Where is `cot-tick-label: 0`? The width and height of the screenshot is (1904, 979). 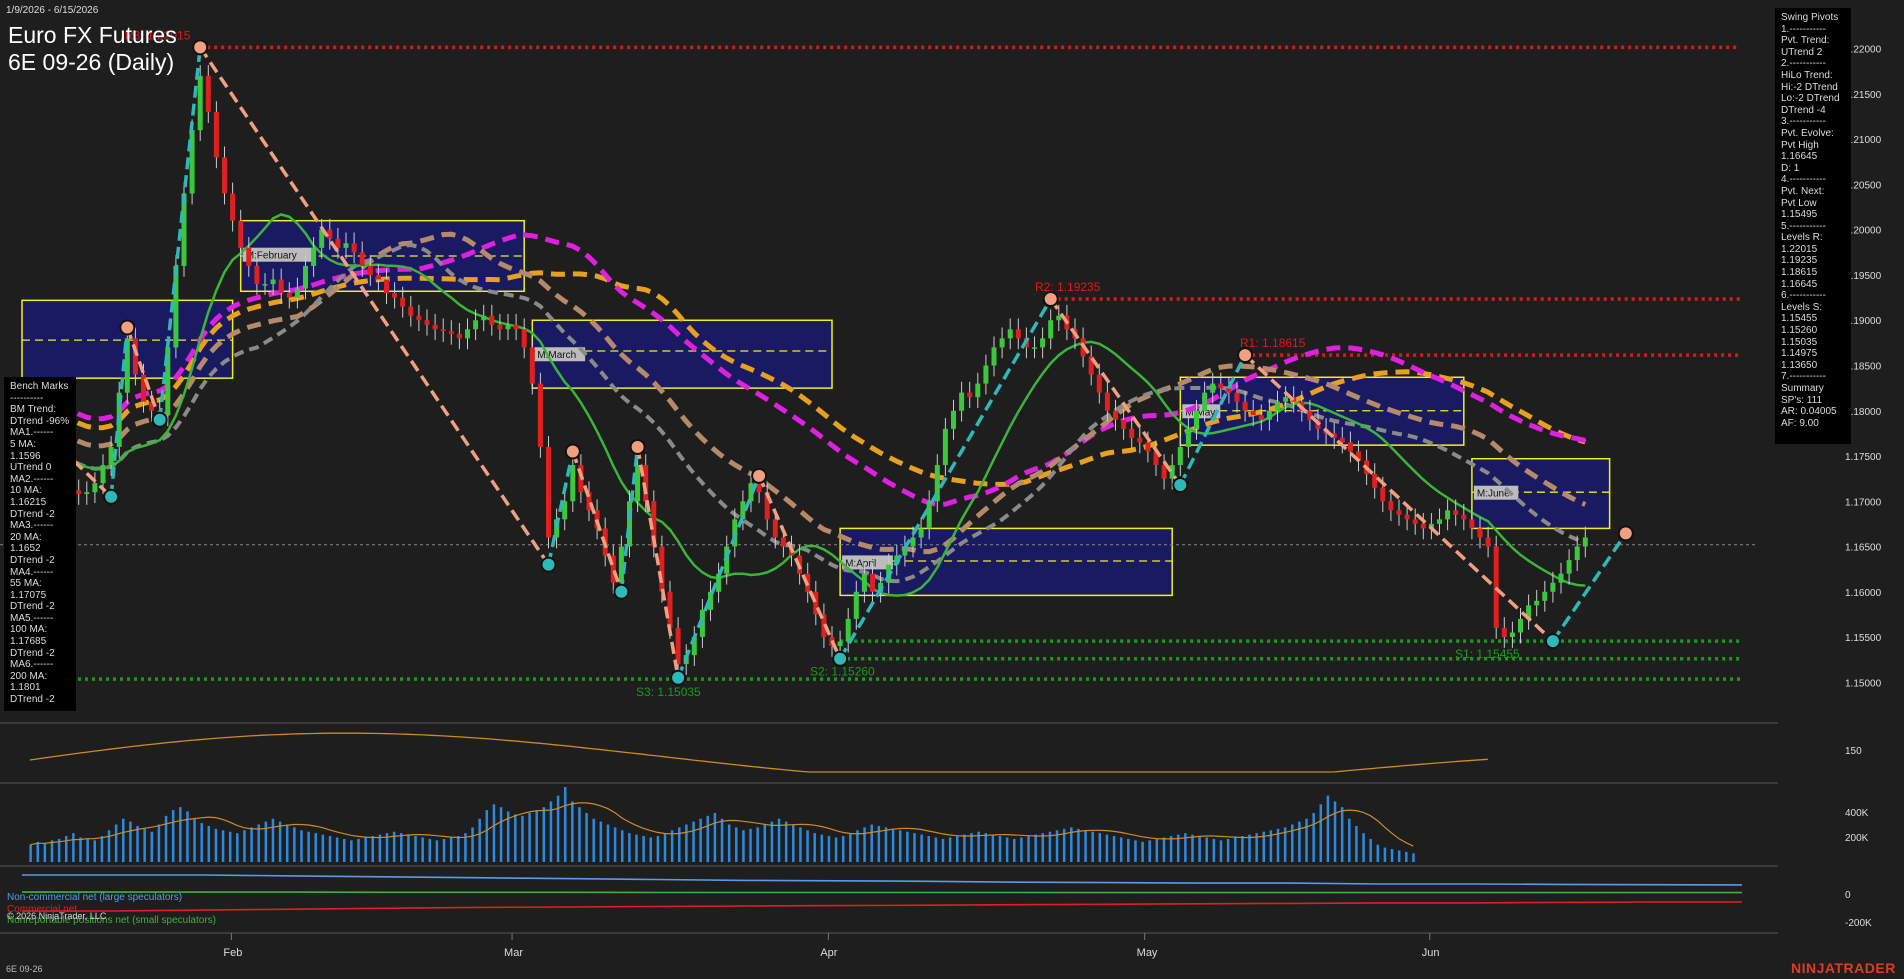 cot-tick-label: 0 is located at coordinates (1848, 895).